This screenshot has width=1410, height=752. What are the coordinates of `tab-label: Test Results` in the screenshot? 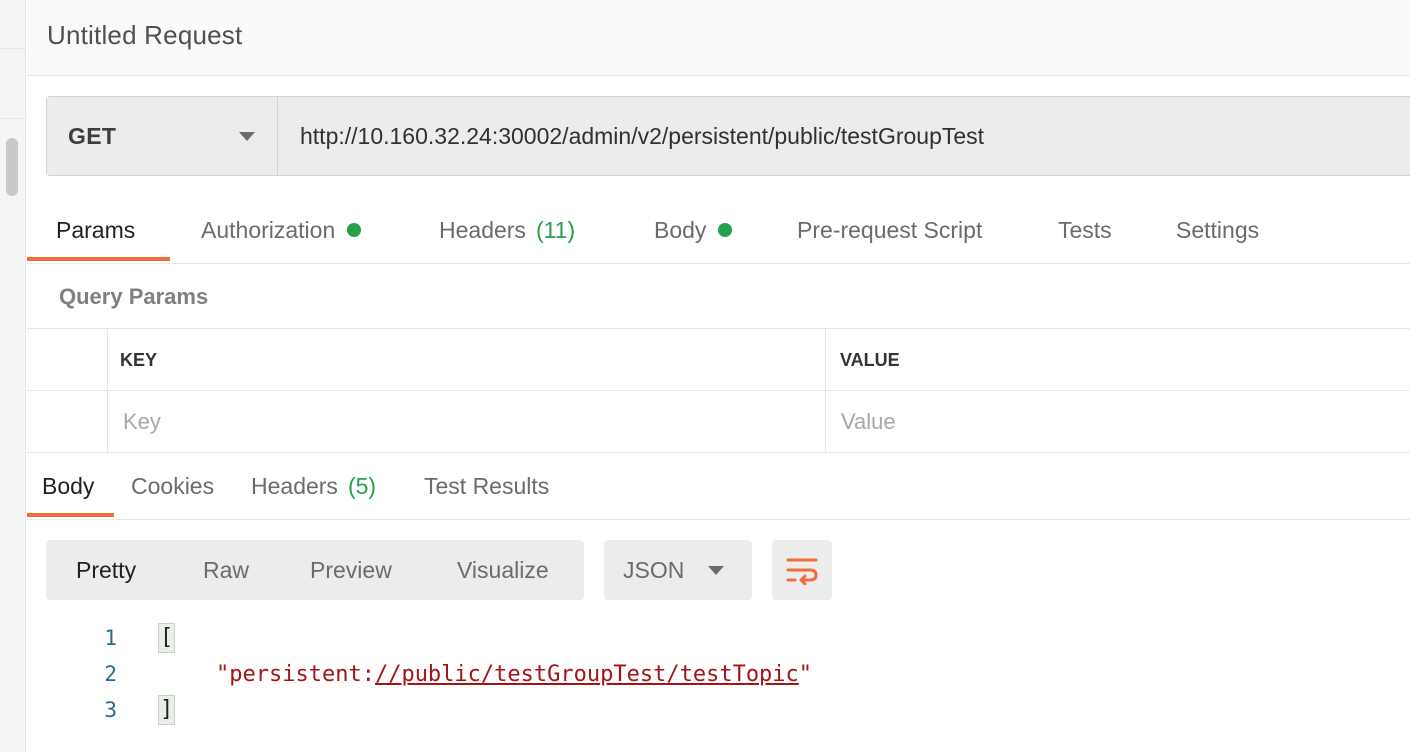 It's located at (487, 485).